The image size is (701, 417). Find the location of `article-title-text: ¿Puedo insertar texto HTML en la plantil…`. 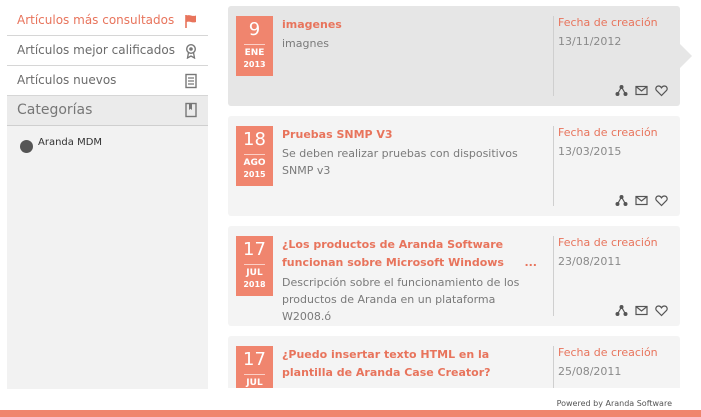

article-title-text: ¿Puedo insertar texto HTML en la plantil… is located at coordinates (386, 363).